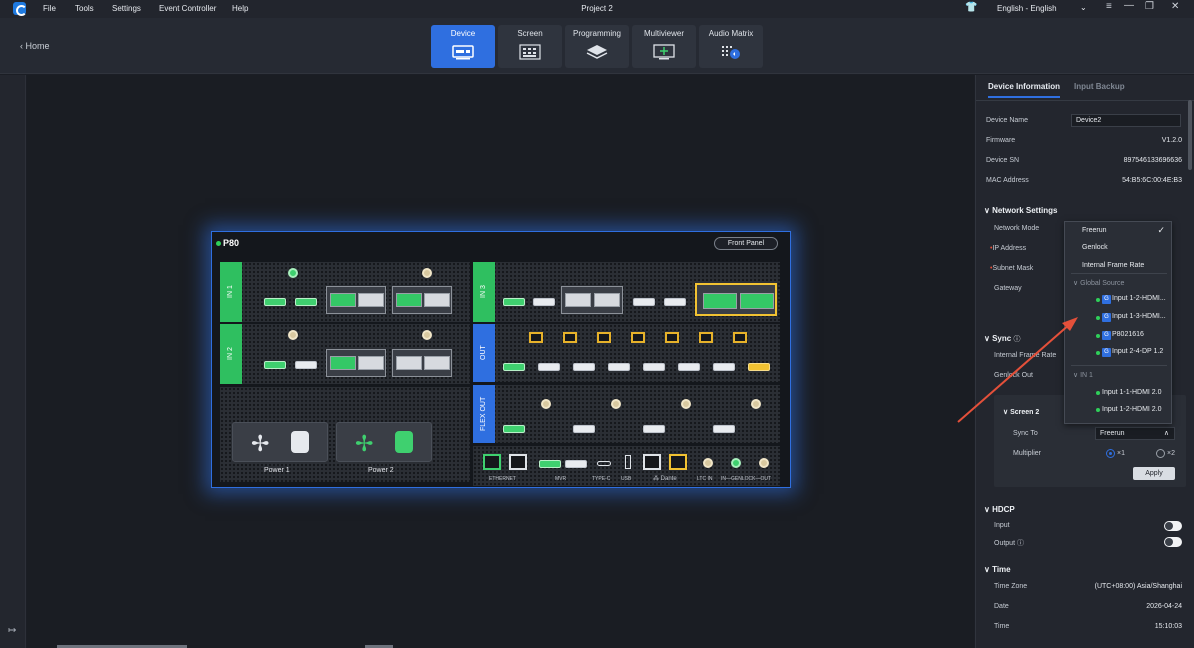 Image resolution: width=1194 pixels, height=648 pixels. What do you see at coordinates (1132, 409) in the screenshot?
I see `in1-source-item: Input 1-2-HDMI 2.0` at bounding box center [1132, 409].